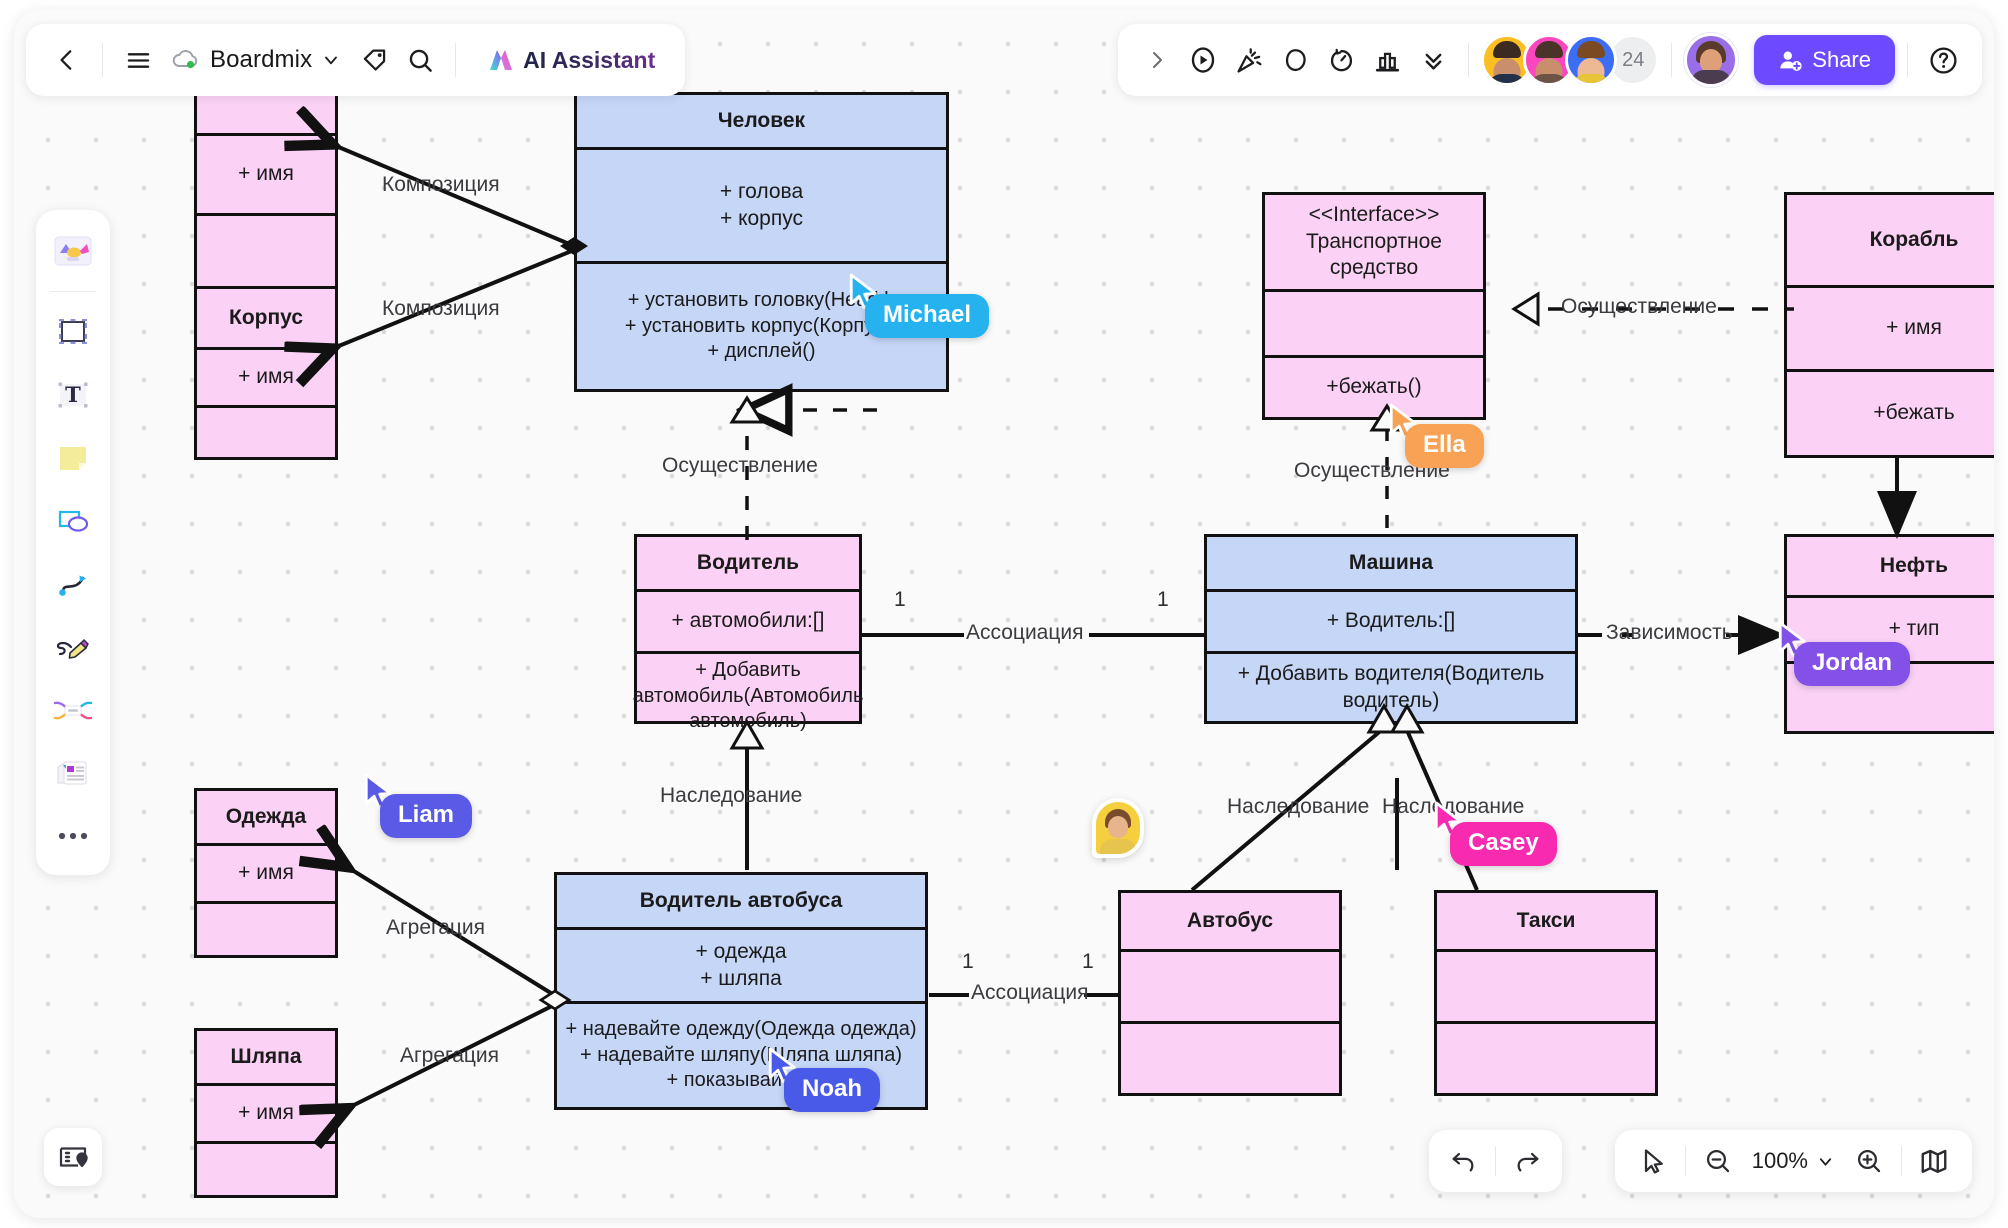 The image size is (2008, 1228). I want to click on collaborator-cursor-liam: Liam, so click(417, 805).